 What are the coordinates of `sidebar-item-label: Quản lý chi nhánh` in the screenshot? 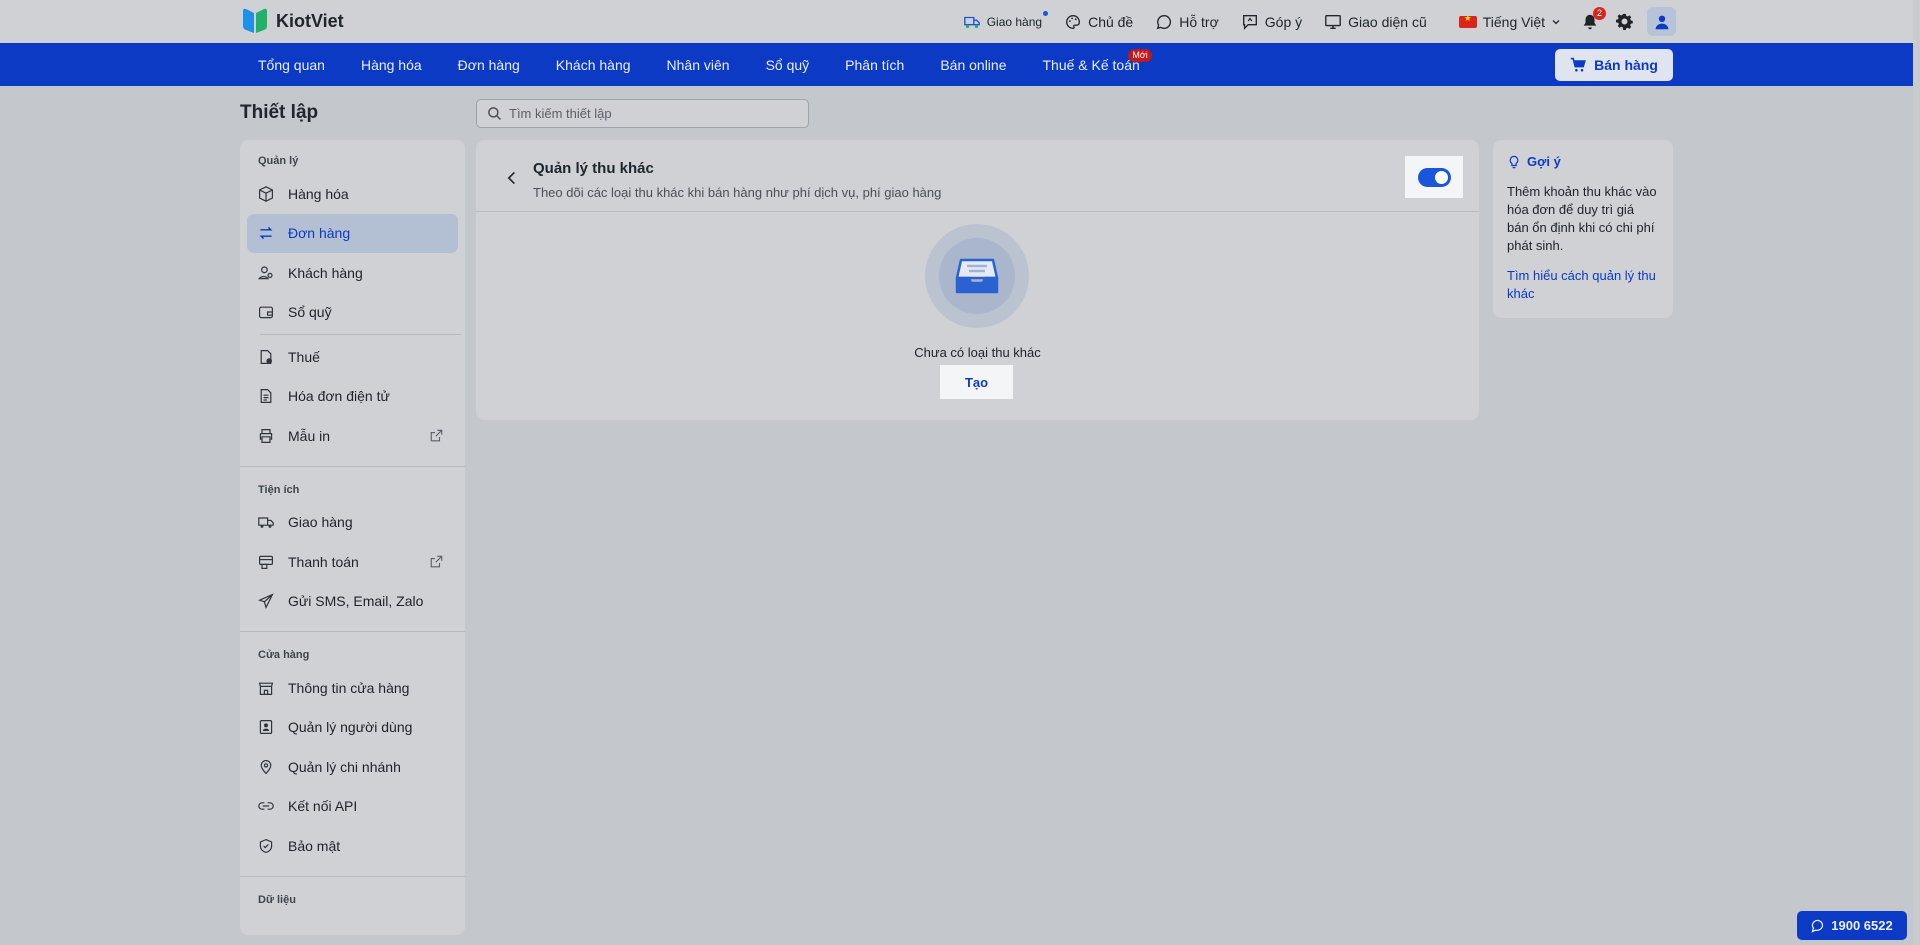 It's located at (344, 766).